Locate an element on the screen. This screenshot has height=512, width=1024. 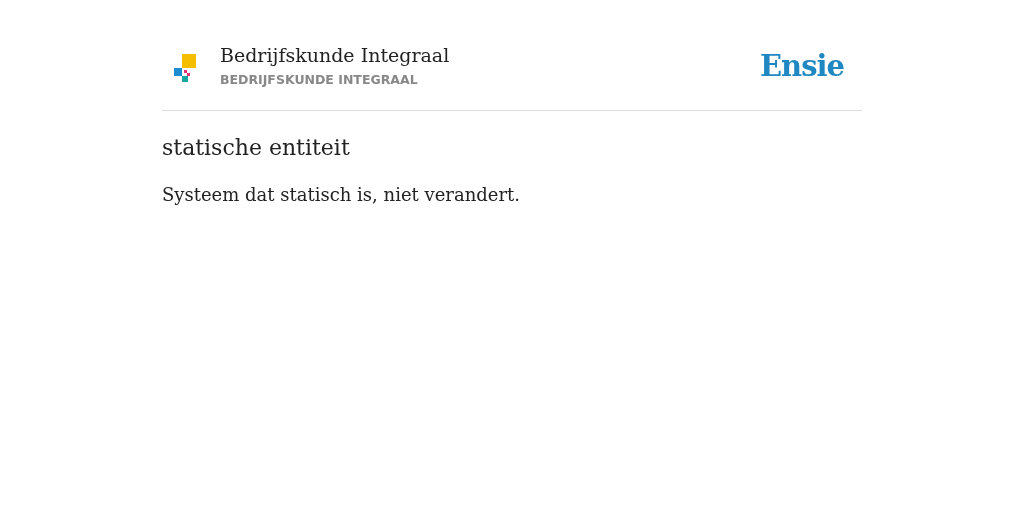
logo-icon is located at coordinates (184, 66).